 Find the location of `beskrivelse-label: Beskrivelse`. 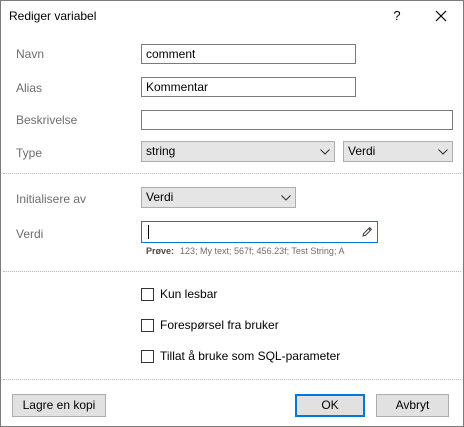

beskrivelse-label: Beskrivelse is located at coordinates (47, 120).